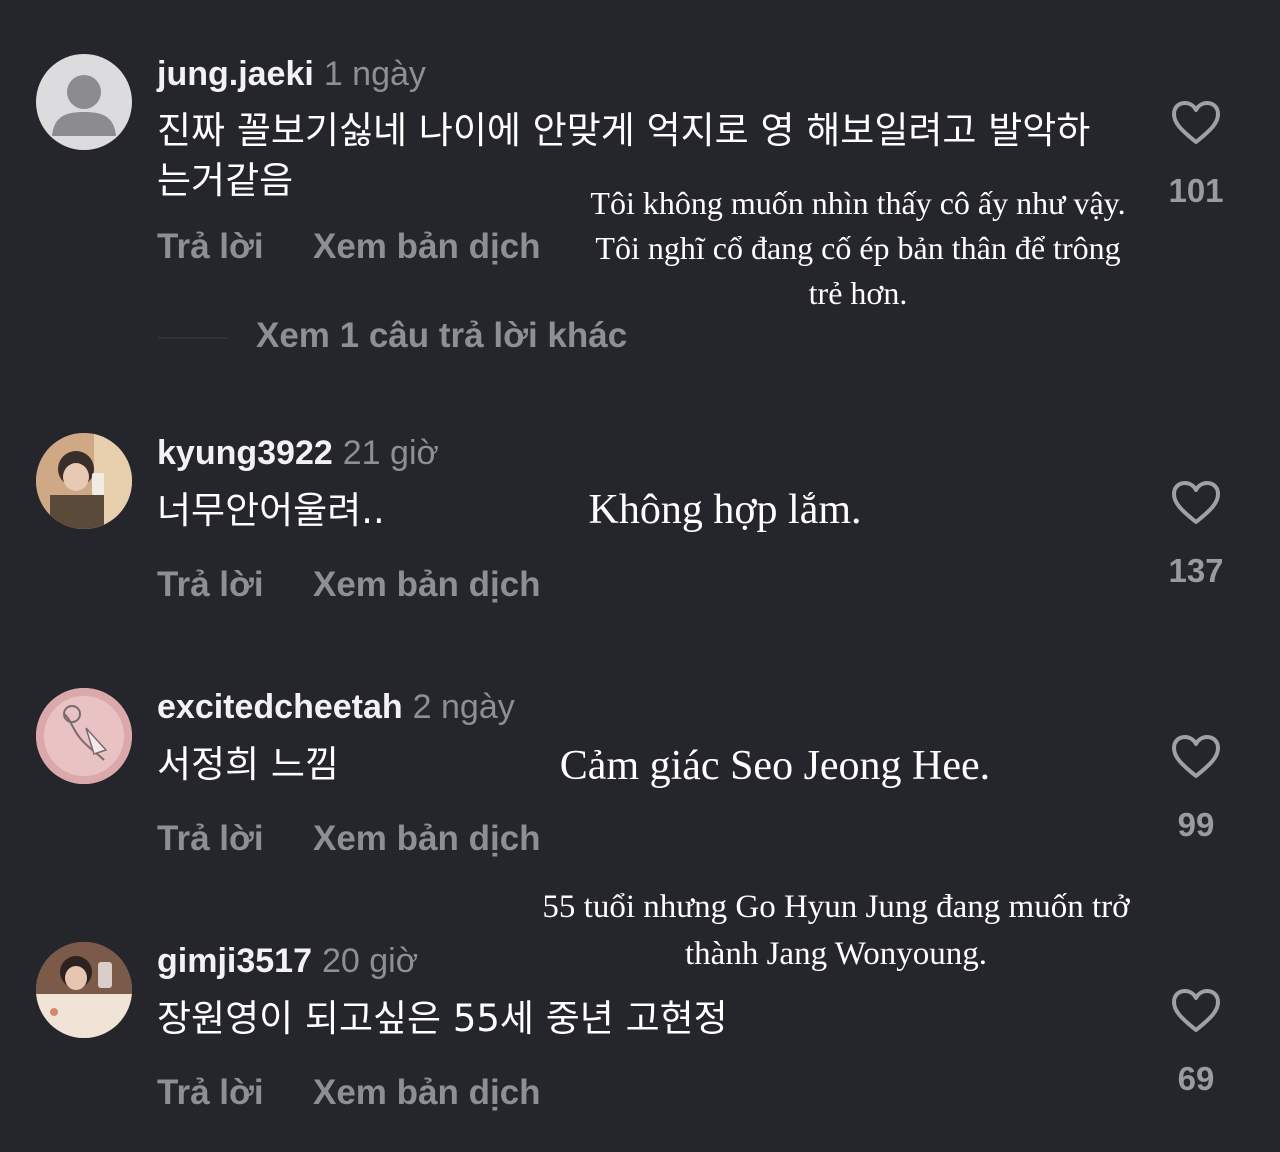 The width and height of the screenshot is (1280, 1152). I want to click on timestamp: 20 giờ, so click(370, 961).